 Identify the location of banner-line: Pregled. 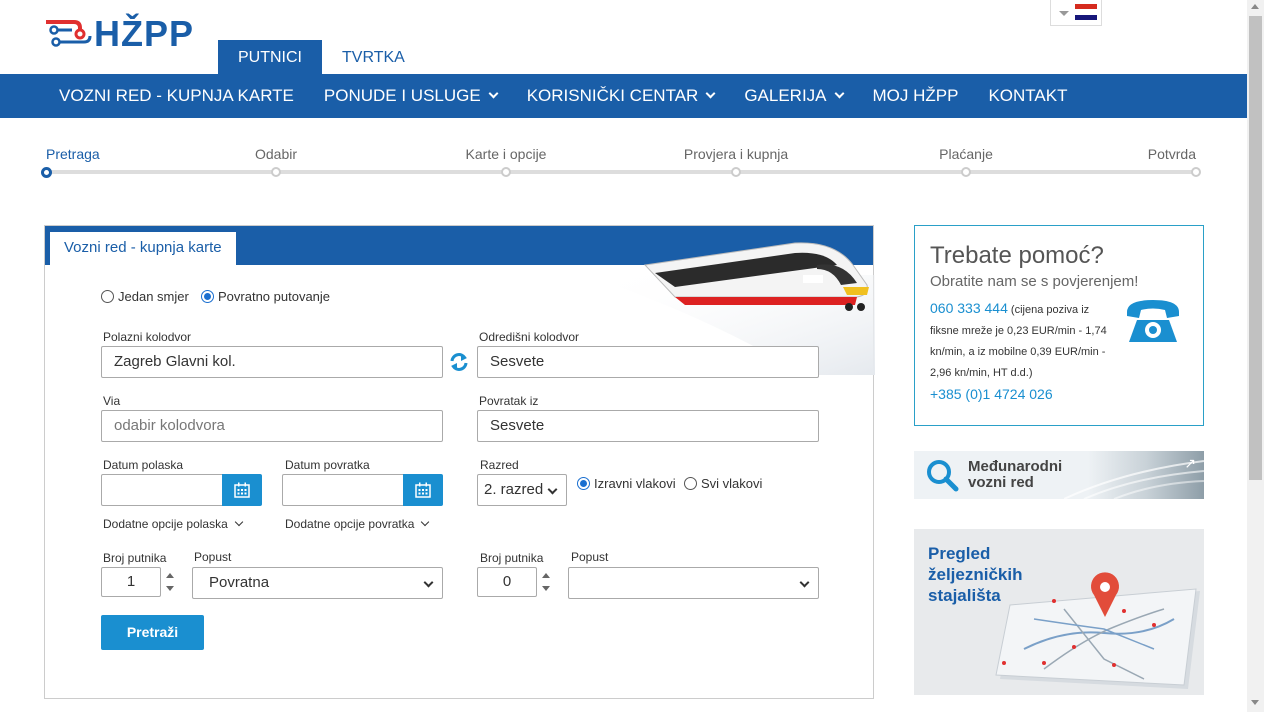
(959, 553).